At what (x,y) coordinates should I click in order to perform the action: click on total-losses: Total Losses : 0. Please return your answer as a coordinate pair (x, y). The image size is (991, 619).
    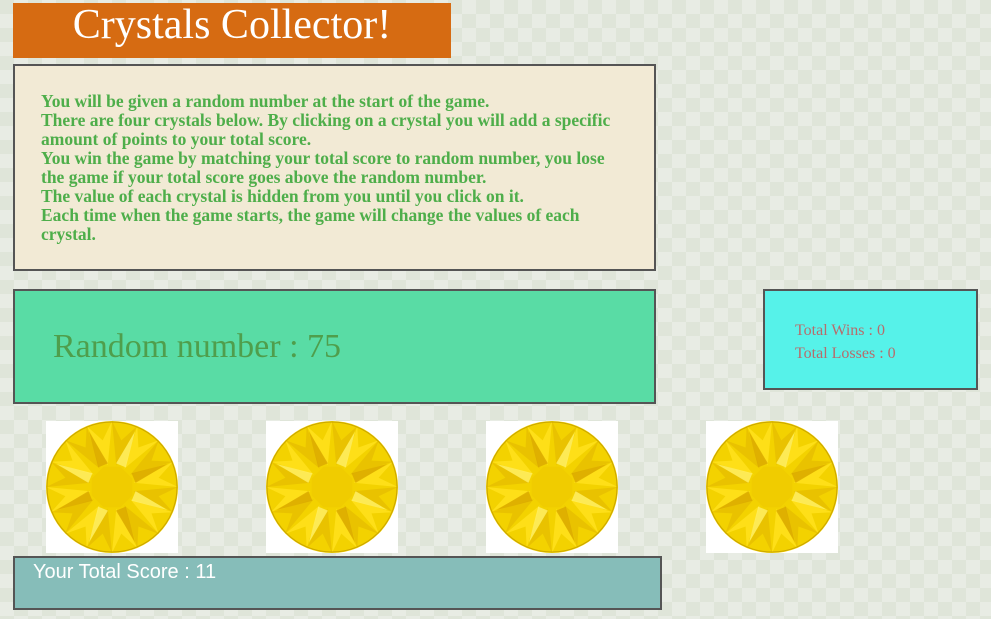
    Looking at the image, I should click on (885, 353).